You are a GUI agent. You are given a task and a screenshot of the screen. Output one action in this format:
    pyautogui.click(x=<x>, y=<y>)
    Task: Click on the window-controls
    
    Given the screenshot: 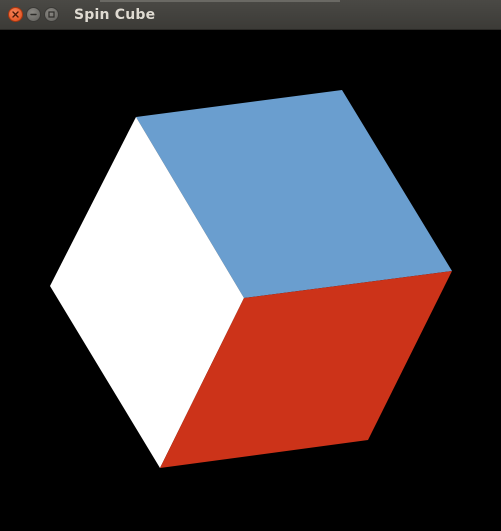 What is the action you would take?
    pyautogui.click(x=33, y=14)
    